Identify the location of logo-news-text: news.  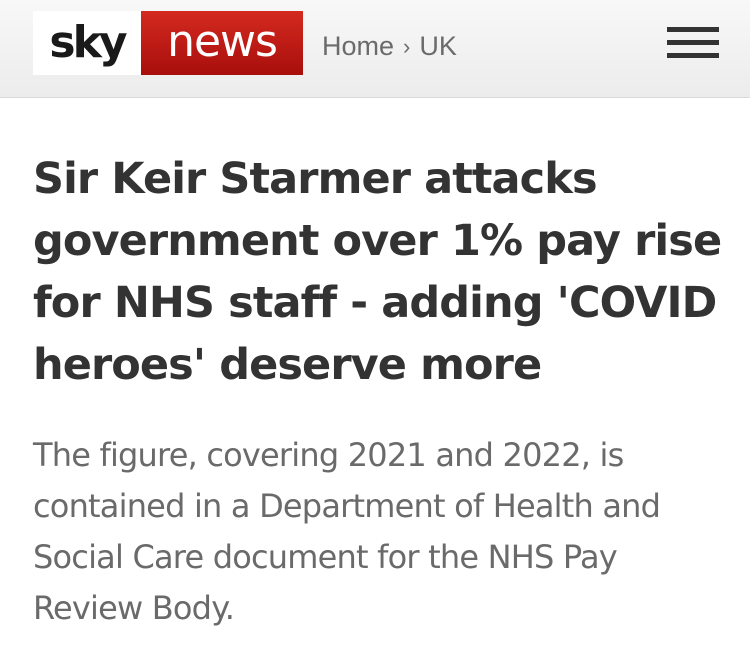
(222, 43).